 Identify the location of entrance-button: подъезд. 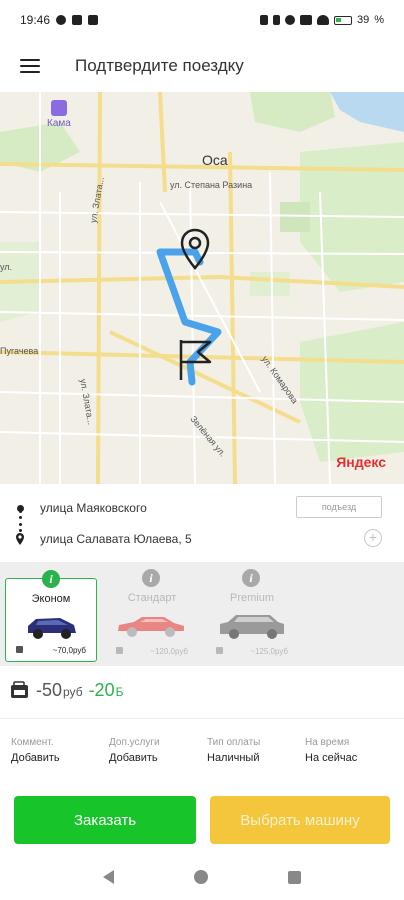
(339, 507).